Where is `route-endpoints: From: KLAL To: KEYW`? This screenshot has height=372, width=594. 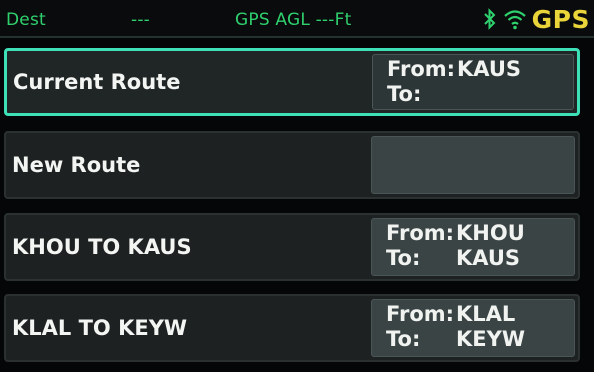 route-endpoints: From: KLAL To: KEYW is located at coordinates (473, 328).